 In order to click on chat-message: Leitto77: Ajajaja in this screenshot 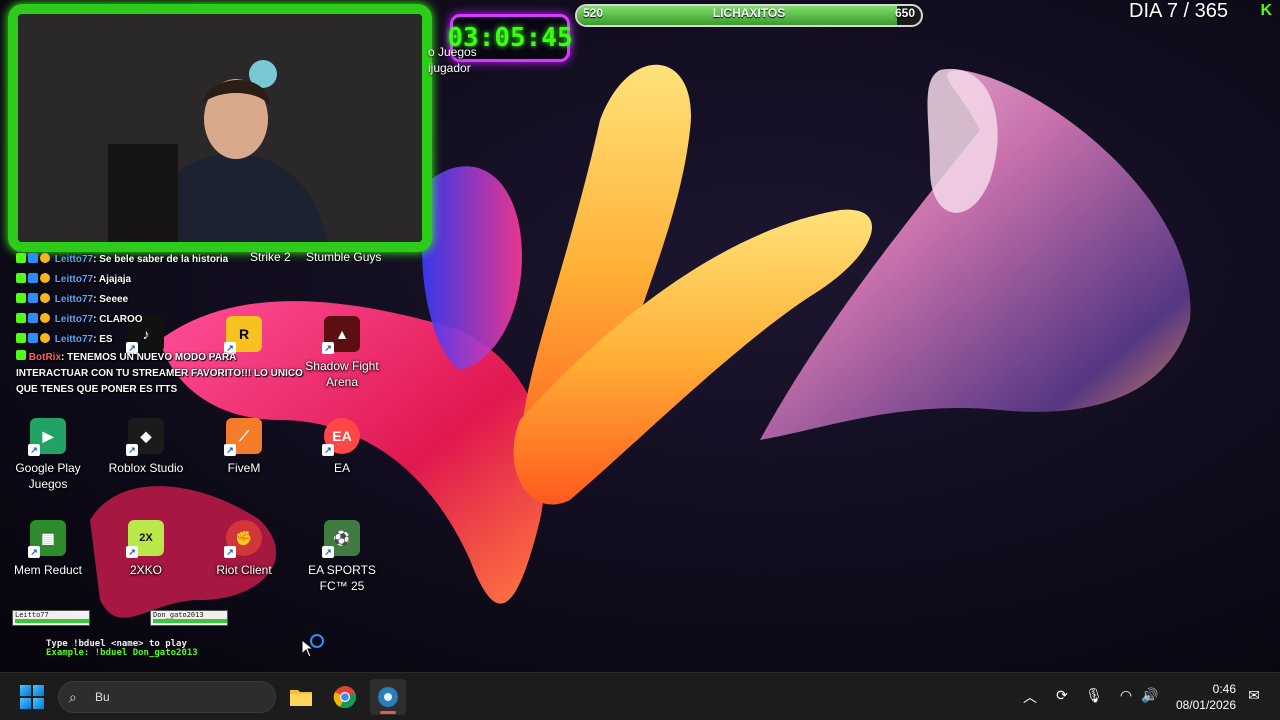, I will do `click(166, 280)`.